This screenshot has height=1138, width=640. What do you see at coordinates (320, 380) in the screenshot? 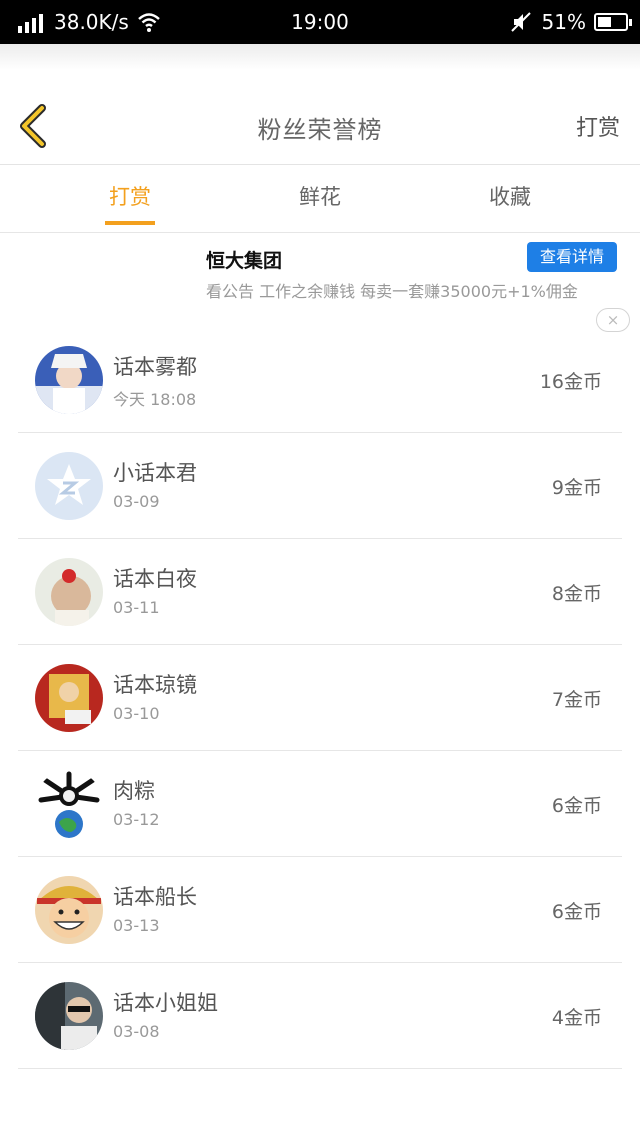
I see `list-item: 话本雾都 今天 18:08 16金币` at bounding box center [320, 380].